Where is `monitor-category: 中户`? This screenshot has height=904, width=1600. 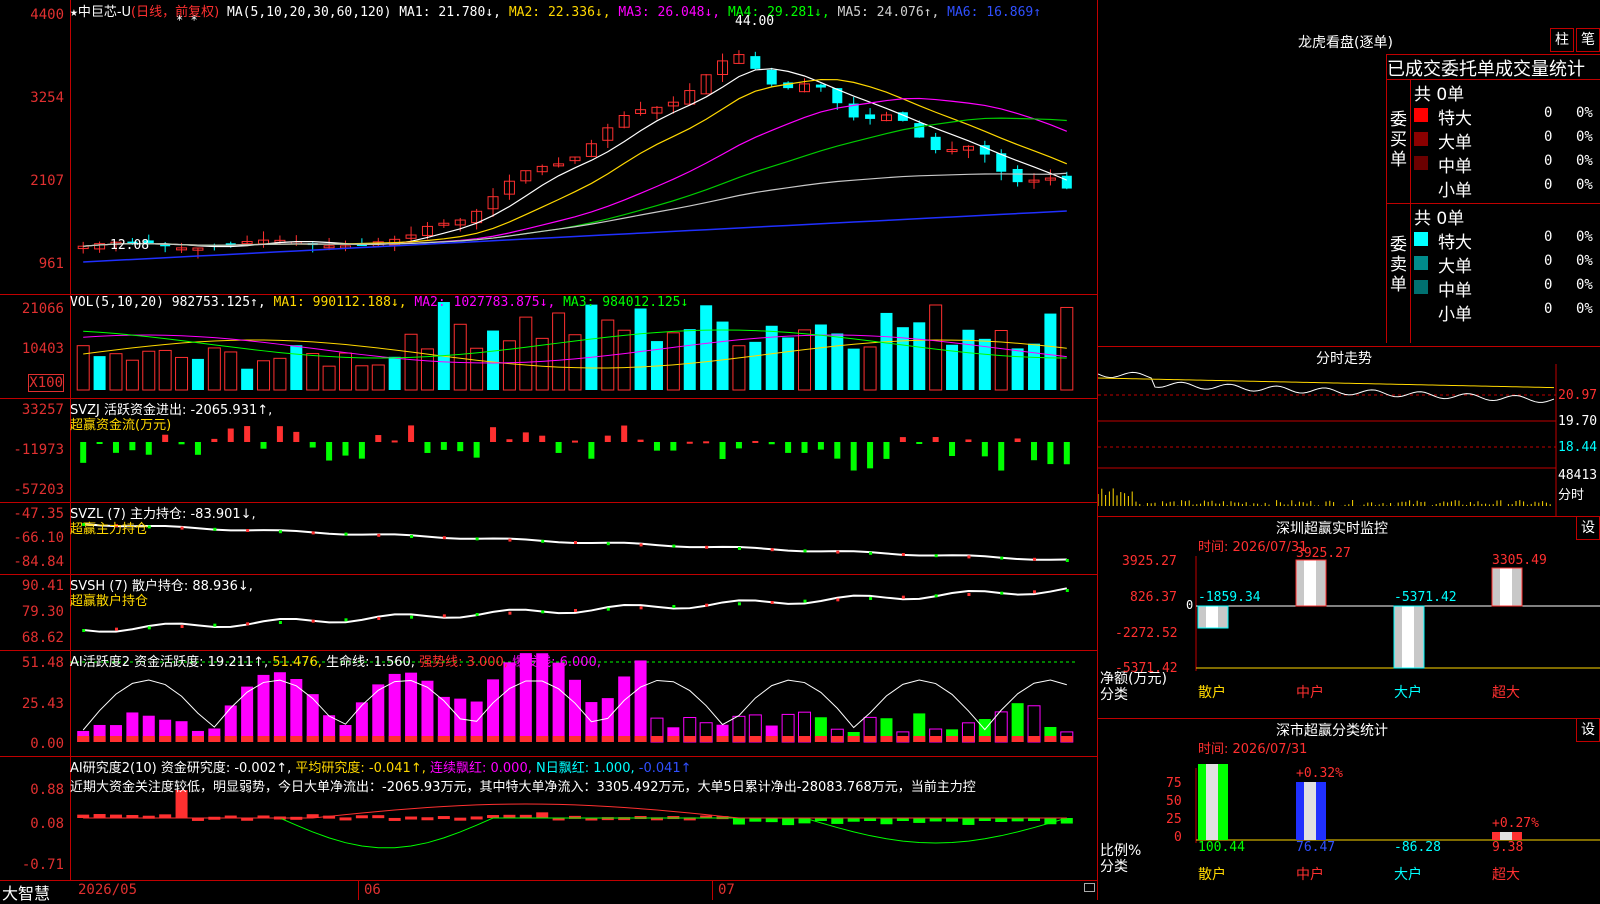 monitor-category: 中户 is located at coordinates (1310, 693).